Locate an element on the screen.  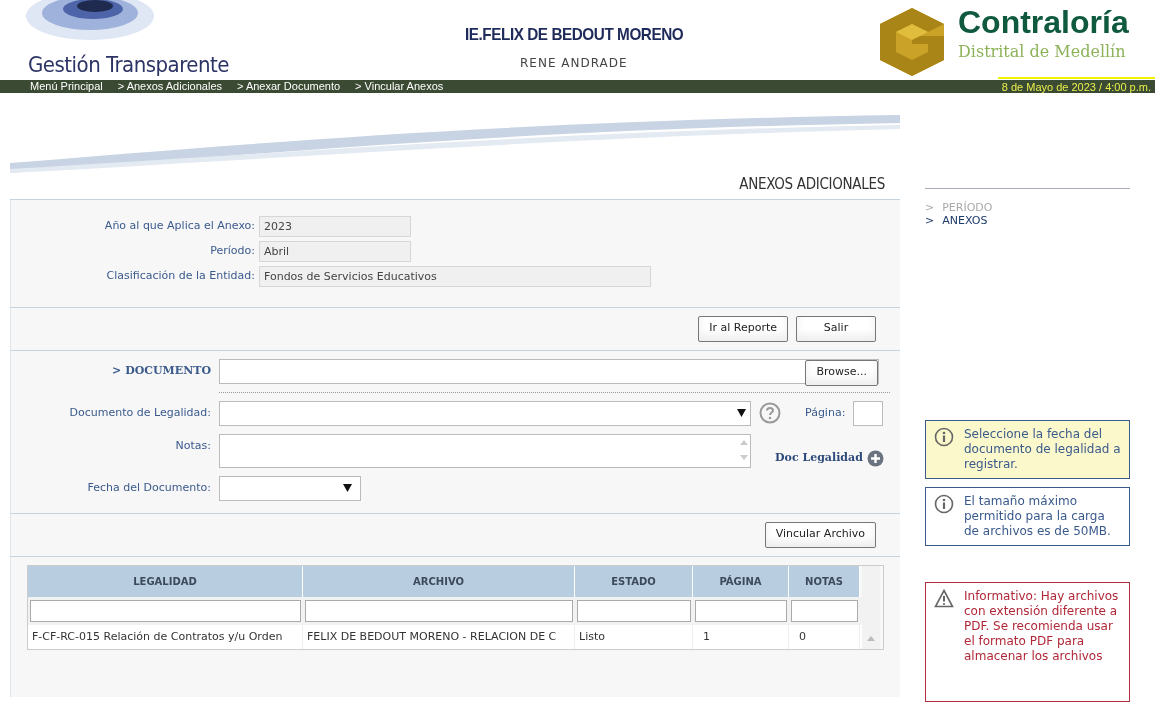
breadcrumb-link: > Anexos Adicionales is located at coordinates (170, 86).